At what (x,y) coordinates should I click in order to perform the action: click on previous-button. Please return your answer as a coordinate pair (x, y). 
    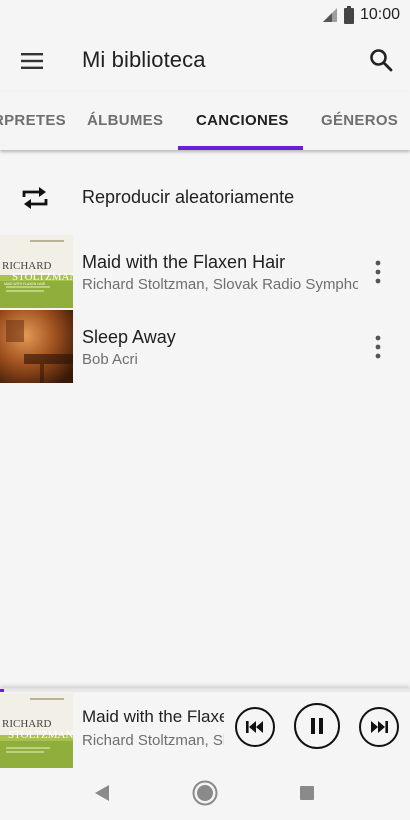
    Looking at the image, I should click on (255, 727).